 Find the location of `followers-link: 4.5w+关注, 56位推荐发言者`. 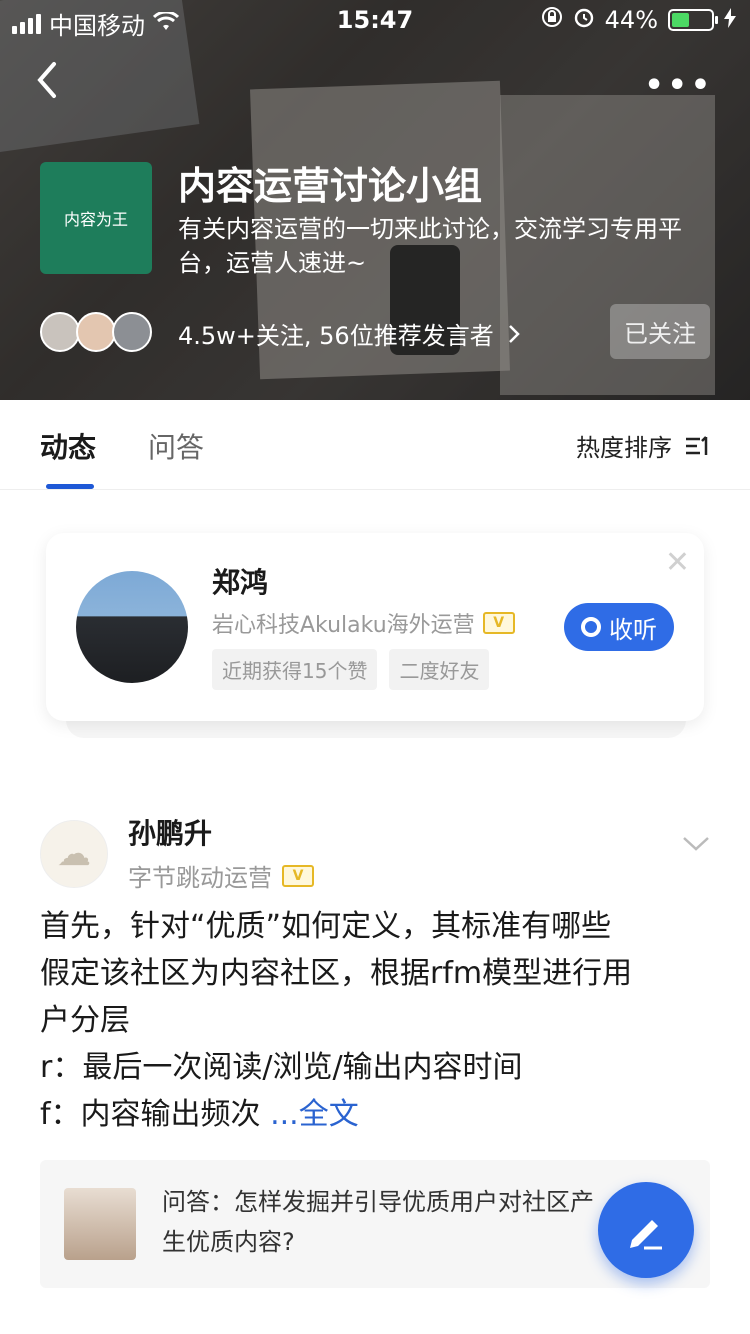

followers-link: 4.5w+关注, 56位推荐发言者 is located at coordinates (349, 333).